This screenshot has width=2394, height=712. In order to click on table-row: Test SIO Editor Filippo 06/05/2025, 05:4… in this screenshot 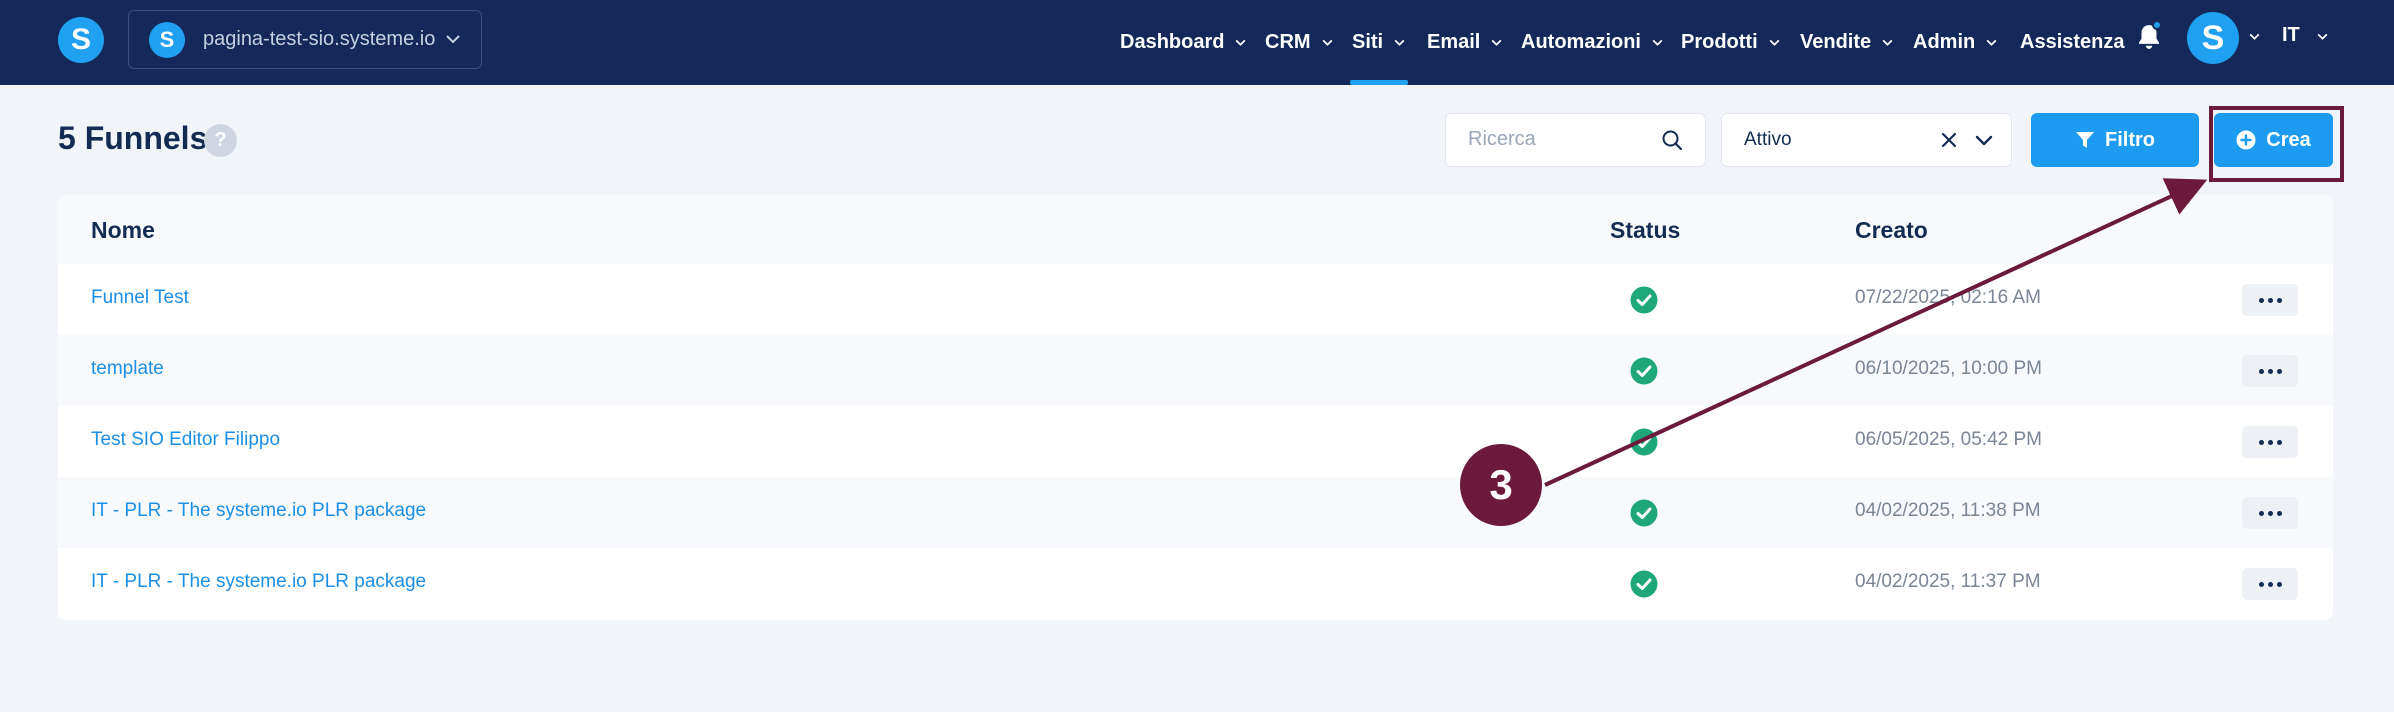, I will do `click(1195, 441)`.